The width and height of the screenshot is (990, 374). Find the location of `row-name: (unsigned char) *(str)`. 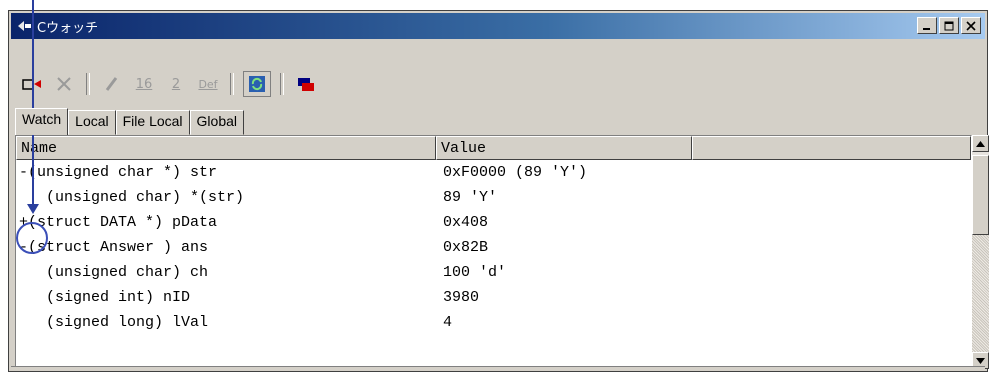

row-name: (unsigned char) *(str) is located at coordinates (132, 197).